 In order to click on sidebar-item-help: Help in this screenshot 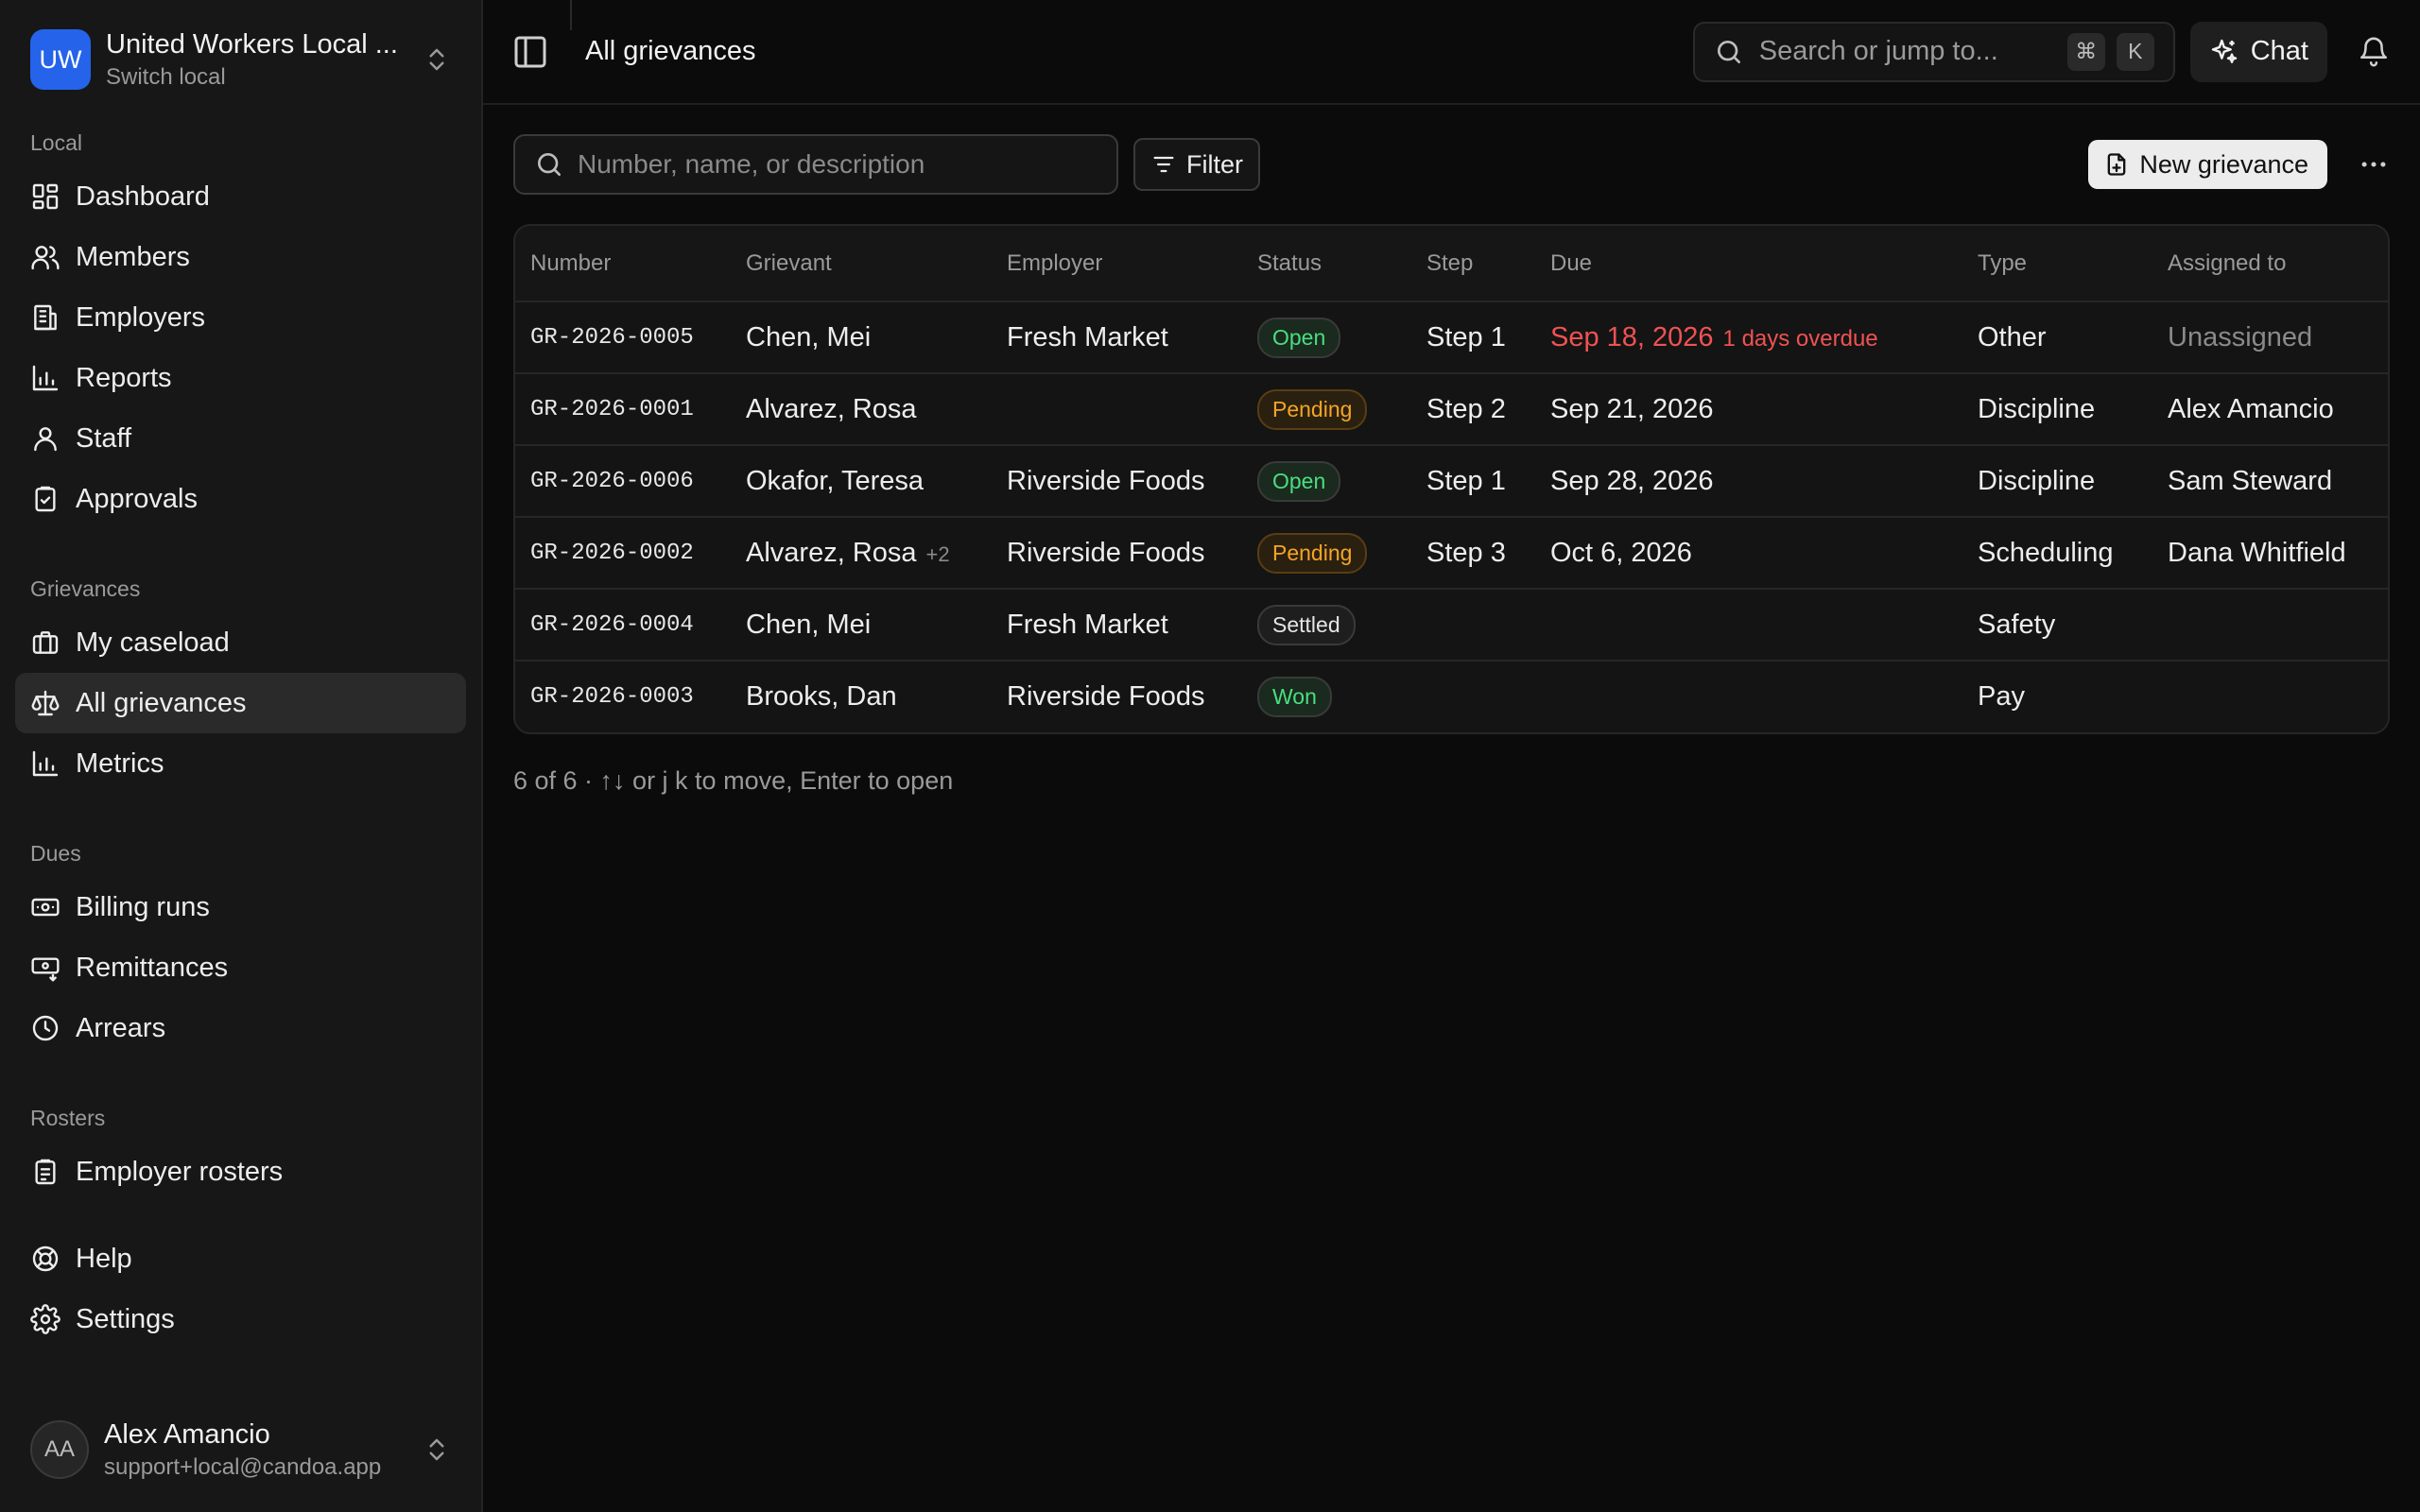, I will do `click(241, 1258)`.